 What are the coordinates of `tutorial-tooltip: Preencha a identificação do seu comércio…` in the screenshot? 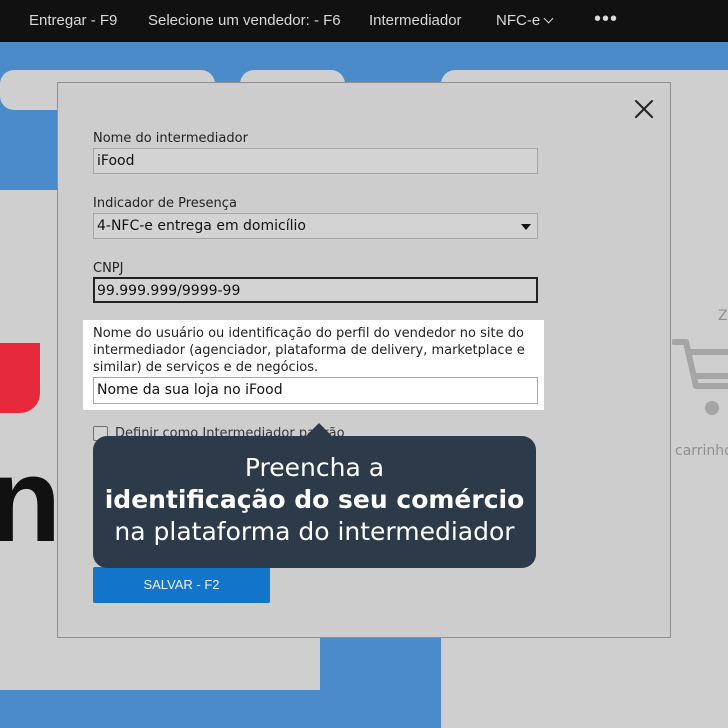 It's located at (314, 502).